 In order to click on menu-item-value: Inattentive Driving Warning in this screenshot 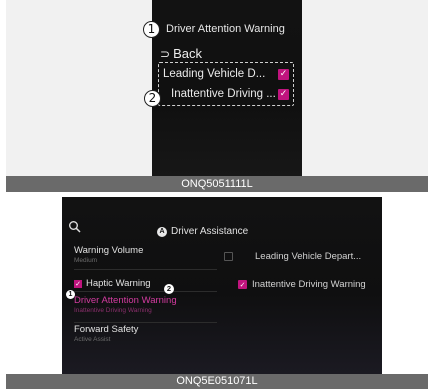, I will do `click(113, 310)`.